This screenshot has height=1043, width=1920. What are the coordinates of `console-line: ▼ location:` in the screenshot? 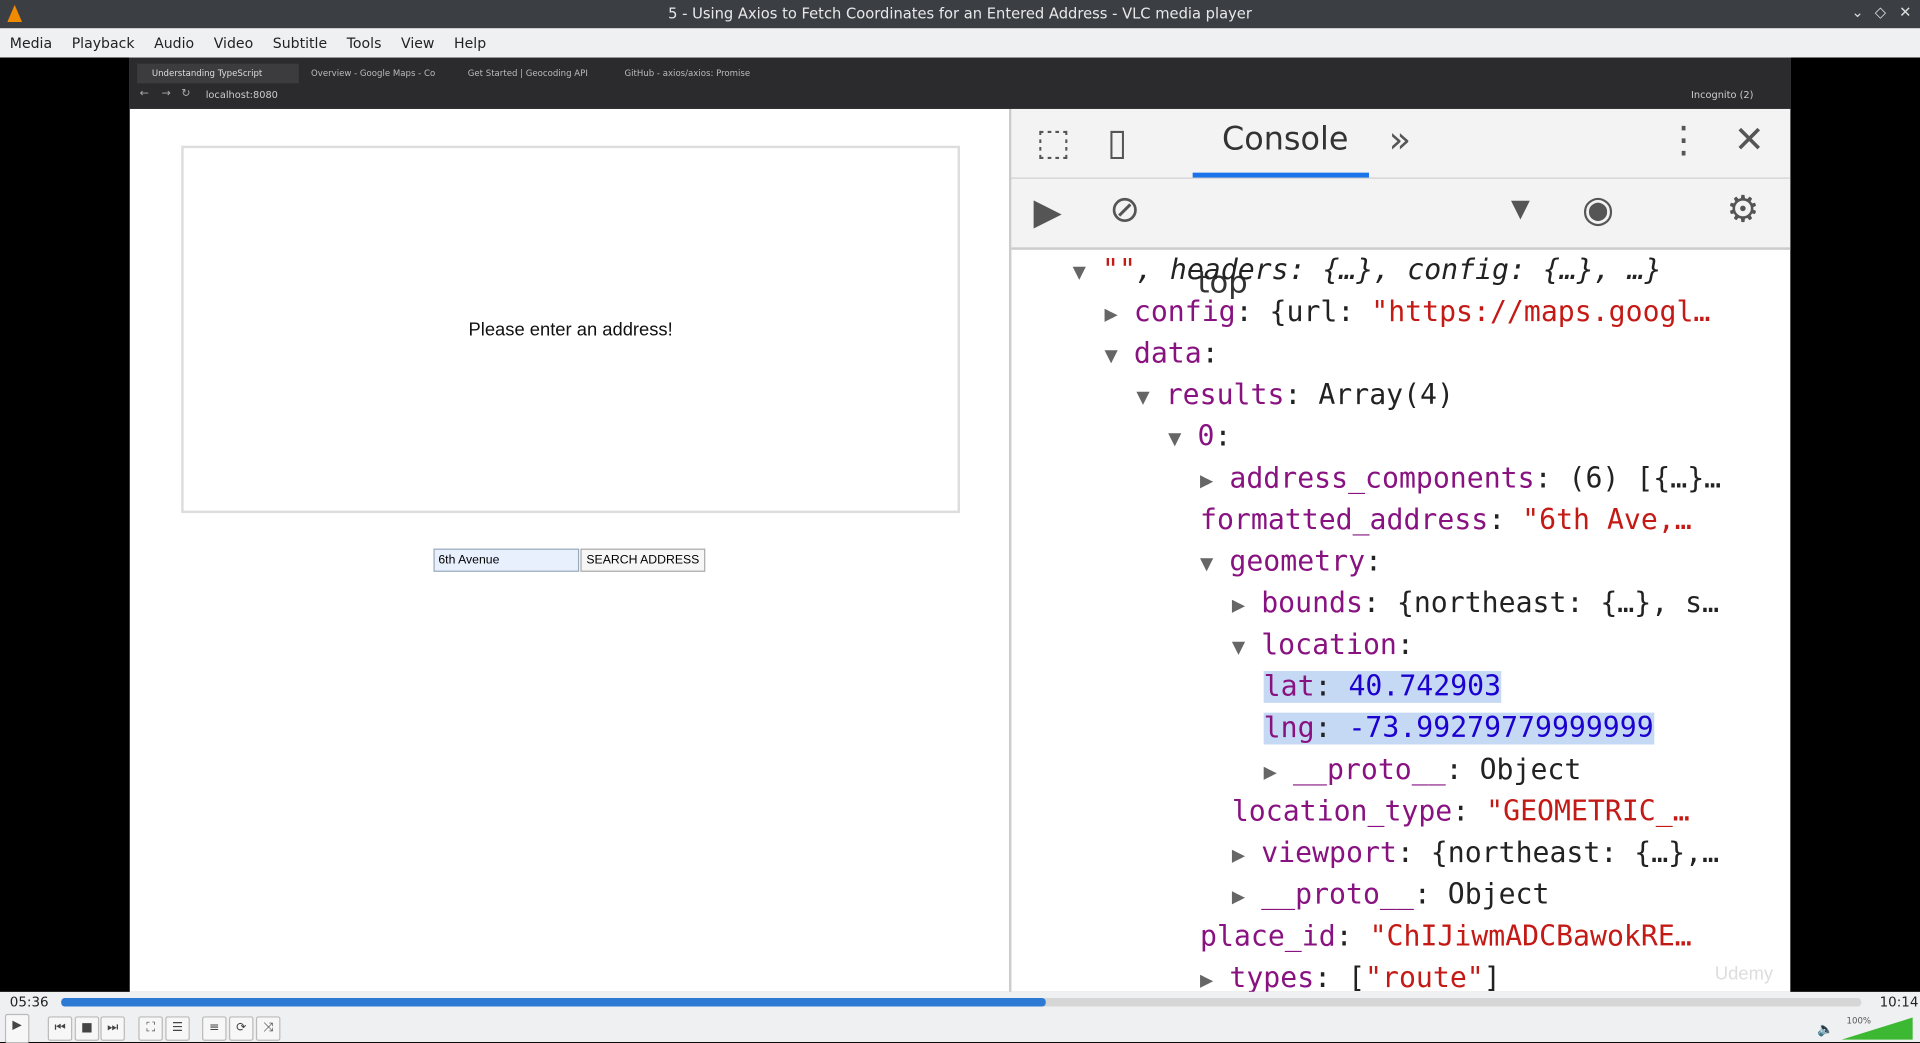 It's located at (1323, 645).